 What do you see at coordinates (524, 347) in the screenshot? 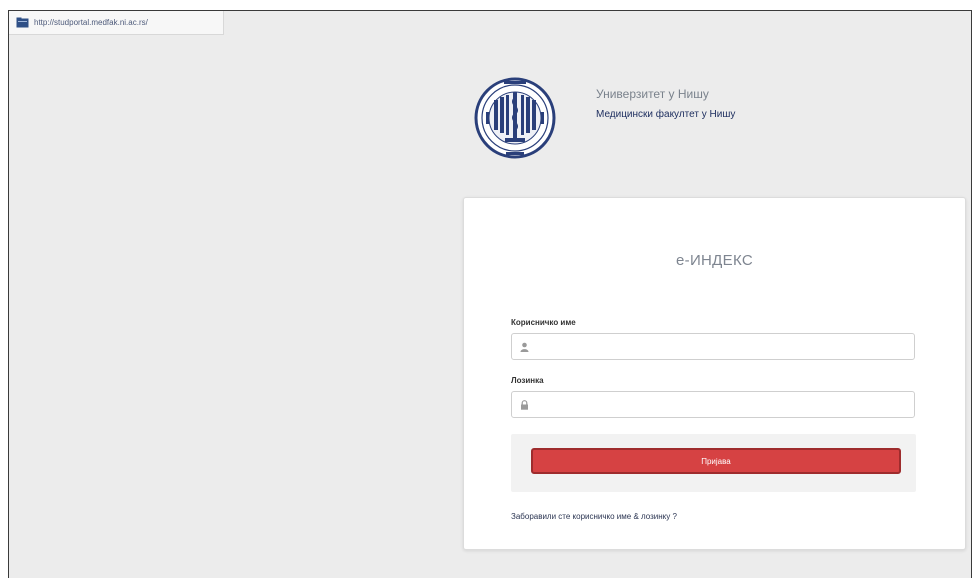
I see `user-icon` at bounding box center [524, 347].